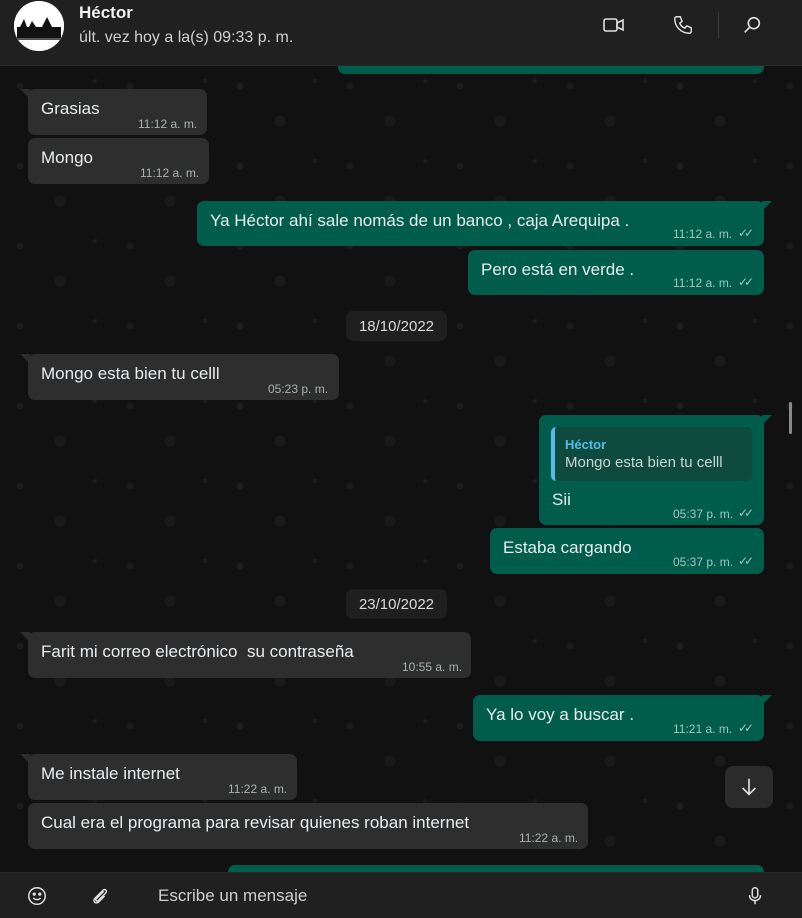  What do you see at coordinates (432, 896) in the screenshot?
I see `message-input` at bounding box center [432, 896].